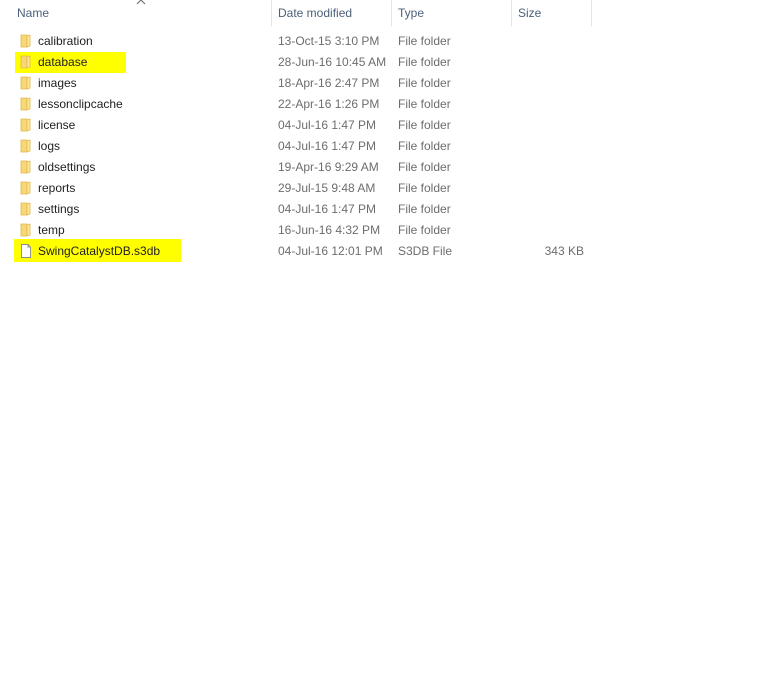 This screenshot has width=762, height=686. I want to click on file-date-modified: 29-Jul-15 9:48 AM, so click(327, 188).